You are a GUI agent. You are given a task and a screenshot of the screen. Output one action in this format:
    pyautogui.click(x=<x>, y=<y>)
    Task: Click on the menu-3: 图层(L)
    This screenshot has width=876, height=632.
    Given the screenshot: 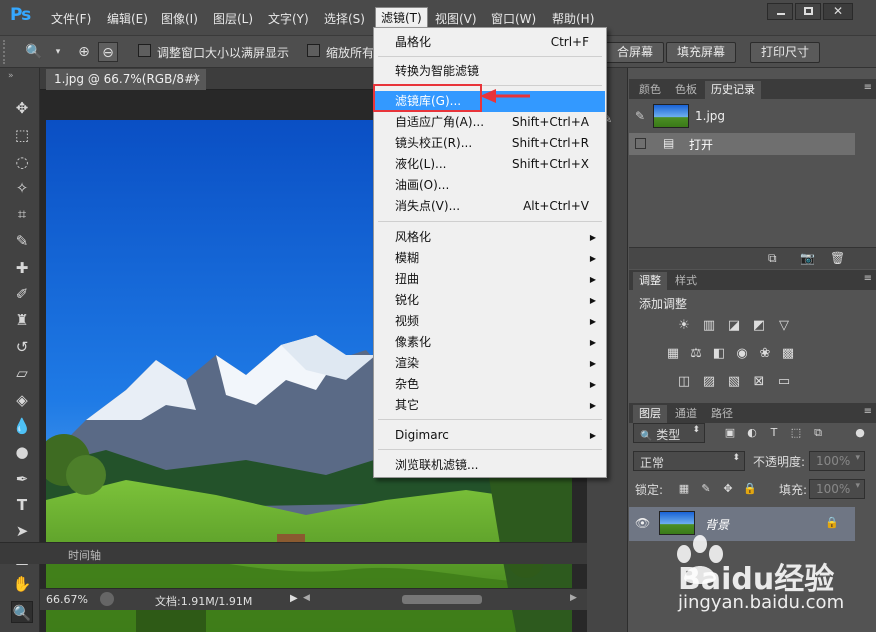 What is the action you would take?
    pyautogui.click(x=233, y=19)
    